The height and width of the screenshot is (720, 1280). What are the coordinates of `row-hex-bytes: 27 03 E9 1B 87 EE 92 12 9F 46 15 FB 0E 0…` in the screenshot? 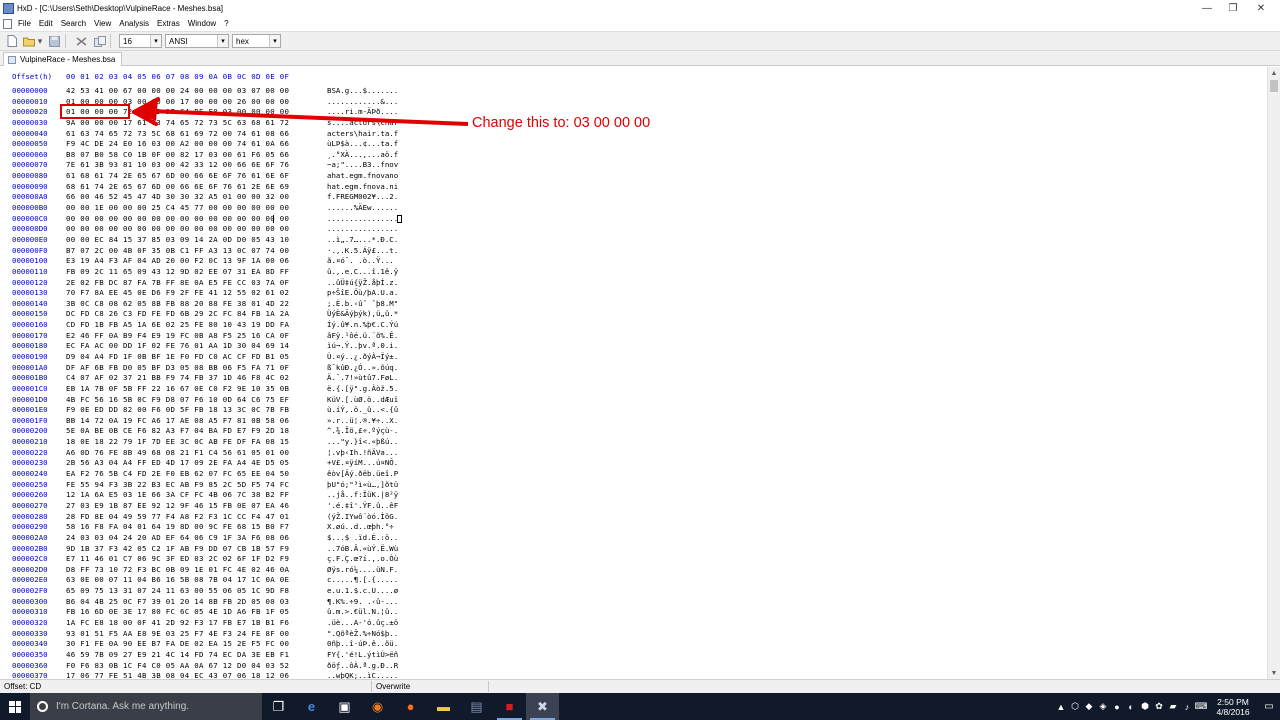 It's located at (177, 505).